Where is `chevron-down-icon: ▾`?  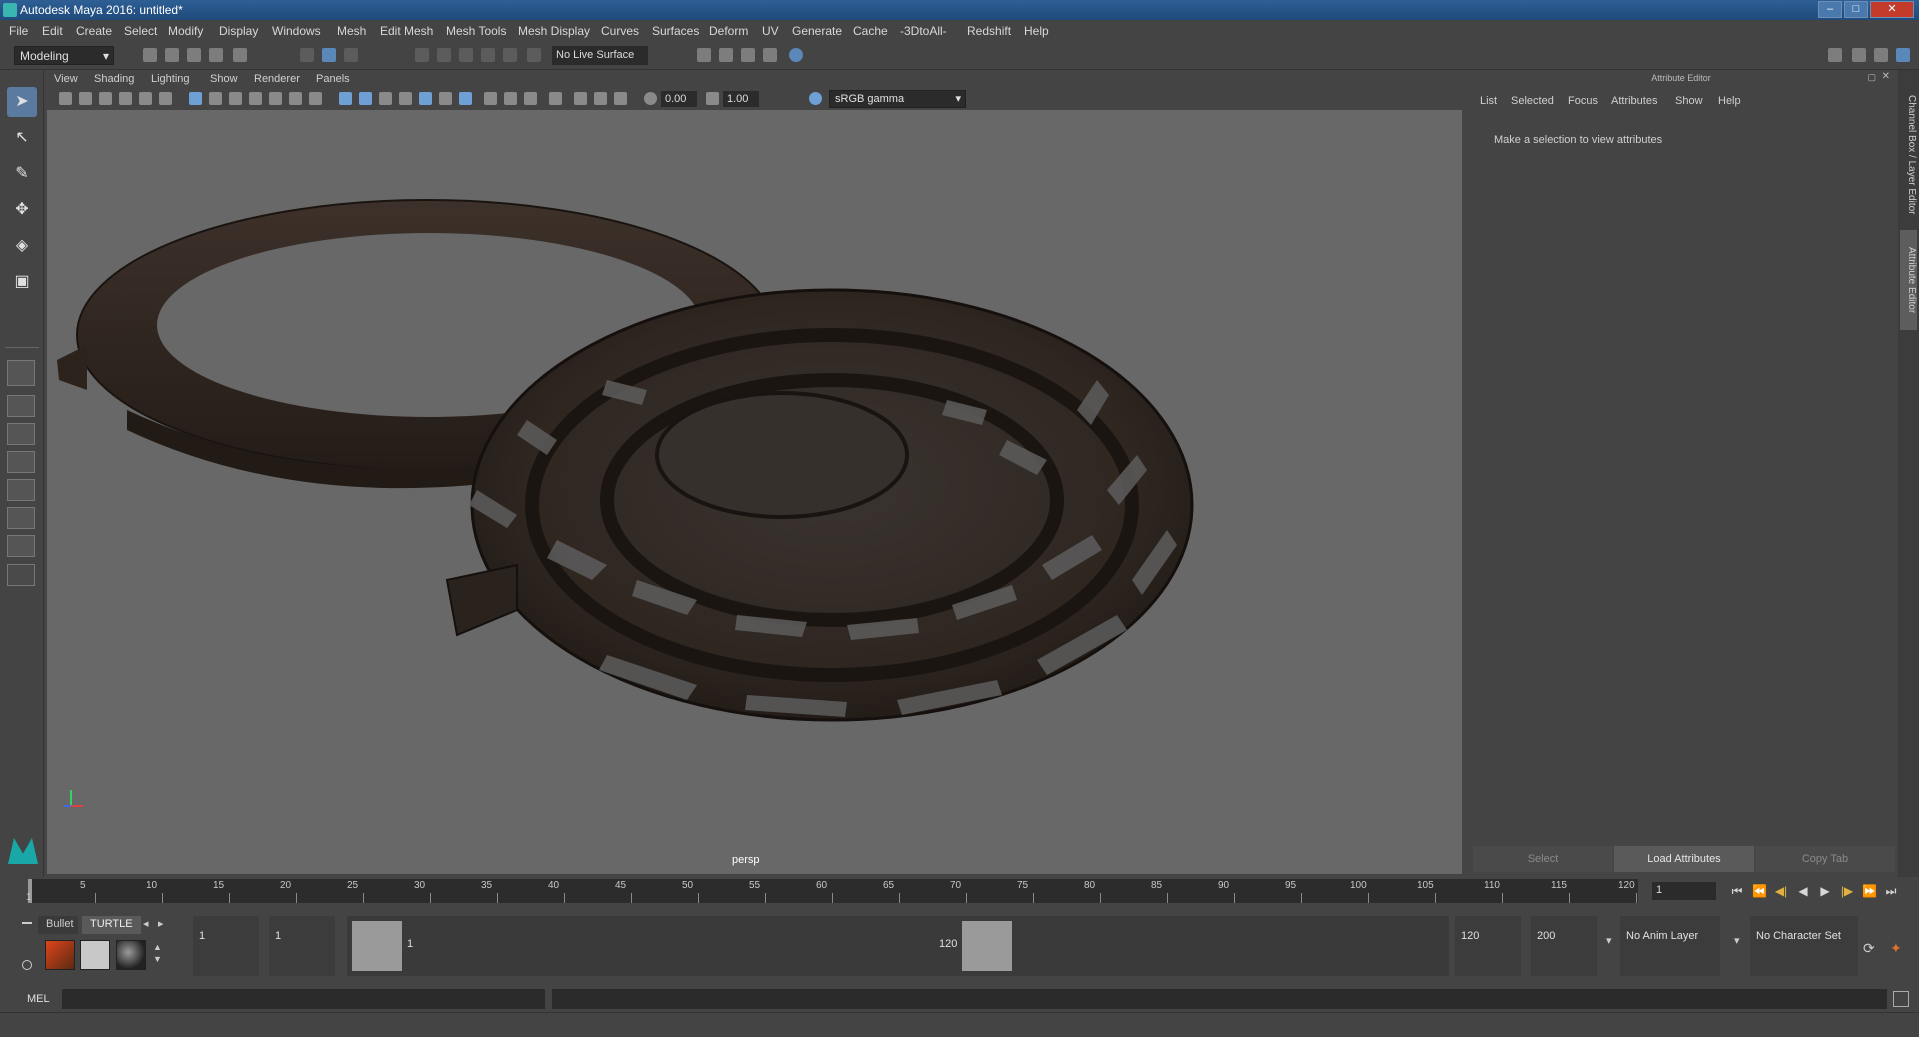
chevron-down-icon: ▾ is located at coordinates (1609, 940).